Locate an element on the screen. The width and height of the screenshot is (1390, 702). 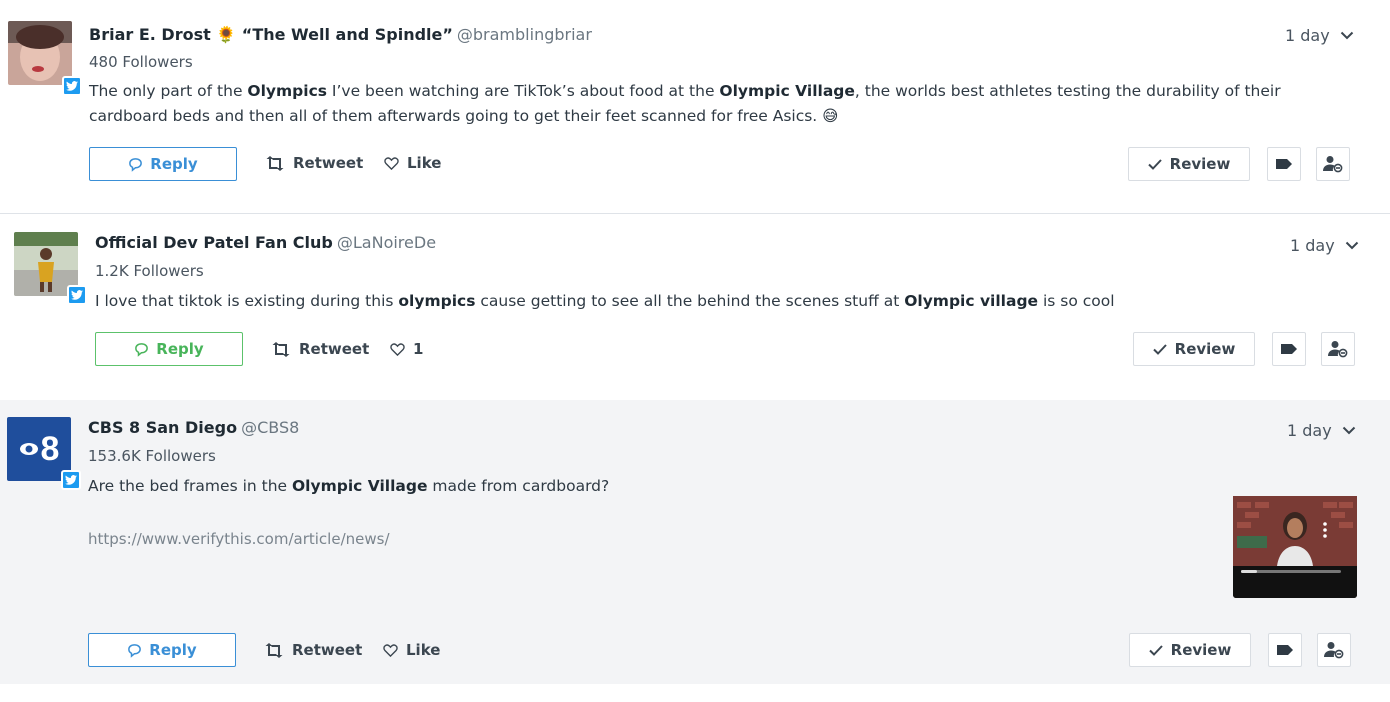
followers-count: 1.2K Followers is located at coordinates (149, 271).